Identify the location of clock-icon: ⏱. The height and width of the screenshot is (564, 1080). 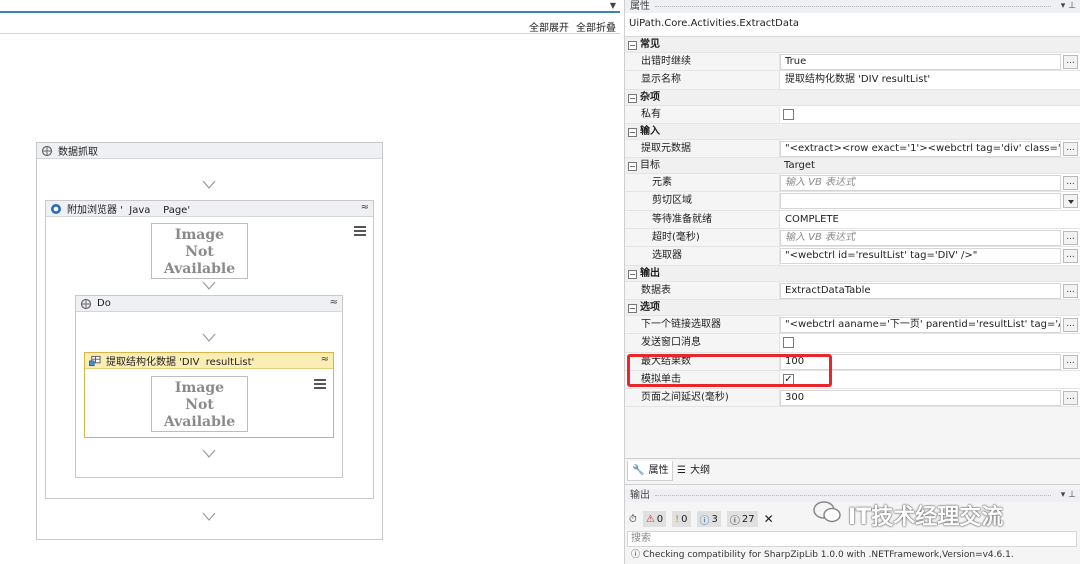
(633, 519).